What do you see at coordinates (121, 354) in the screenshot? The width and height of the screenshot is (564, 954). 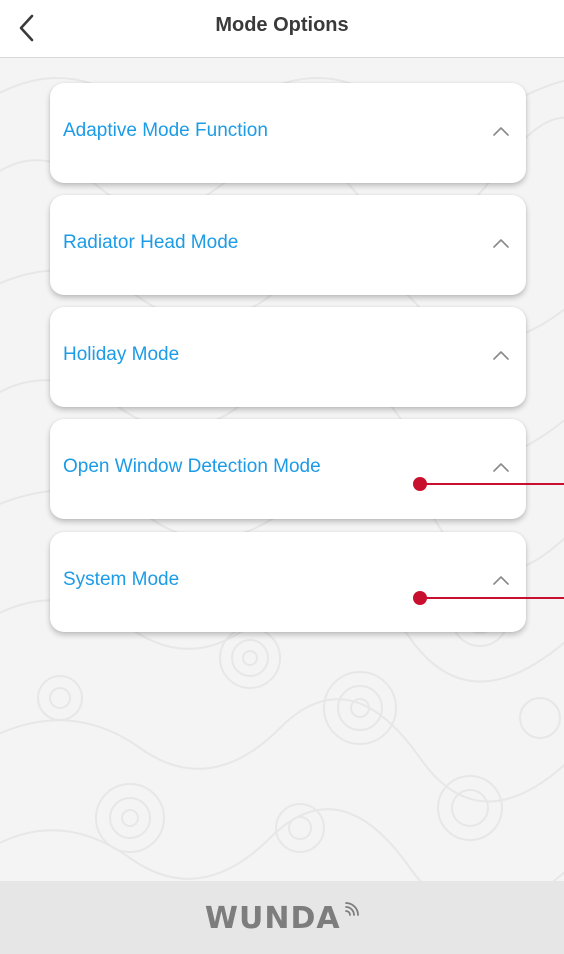 I see `mode-label: Holiday Mode` at bounding box center [121, 354].